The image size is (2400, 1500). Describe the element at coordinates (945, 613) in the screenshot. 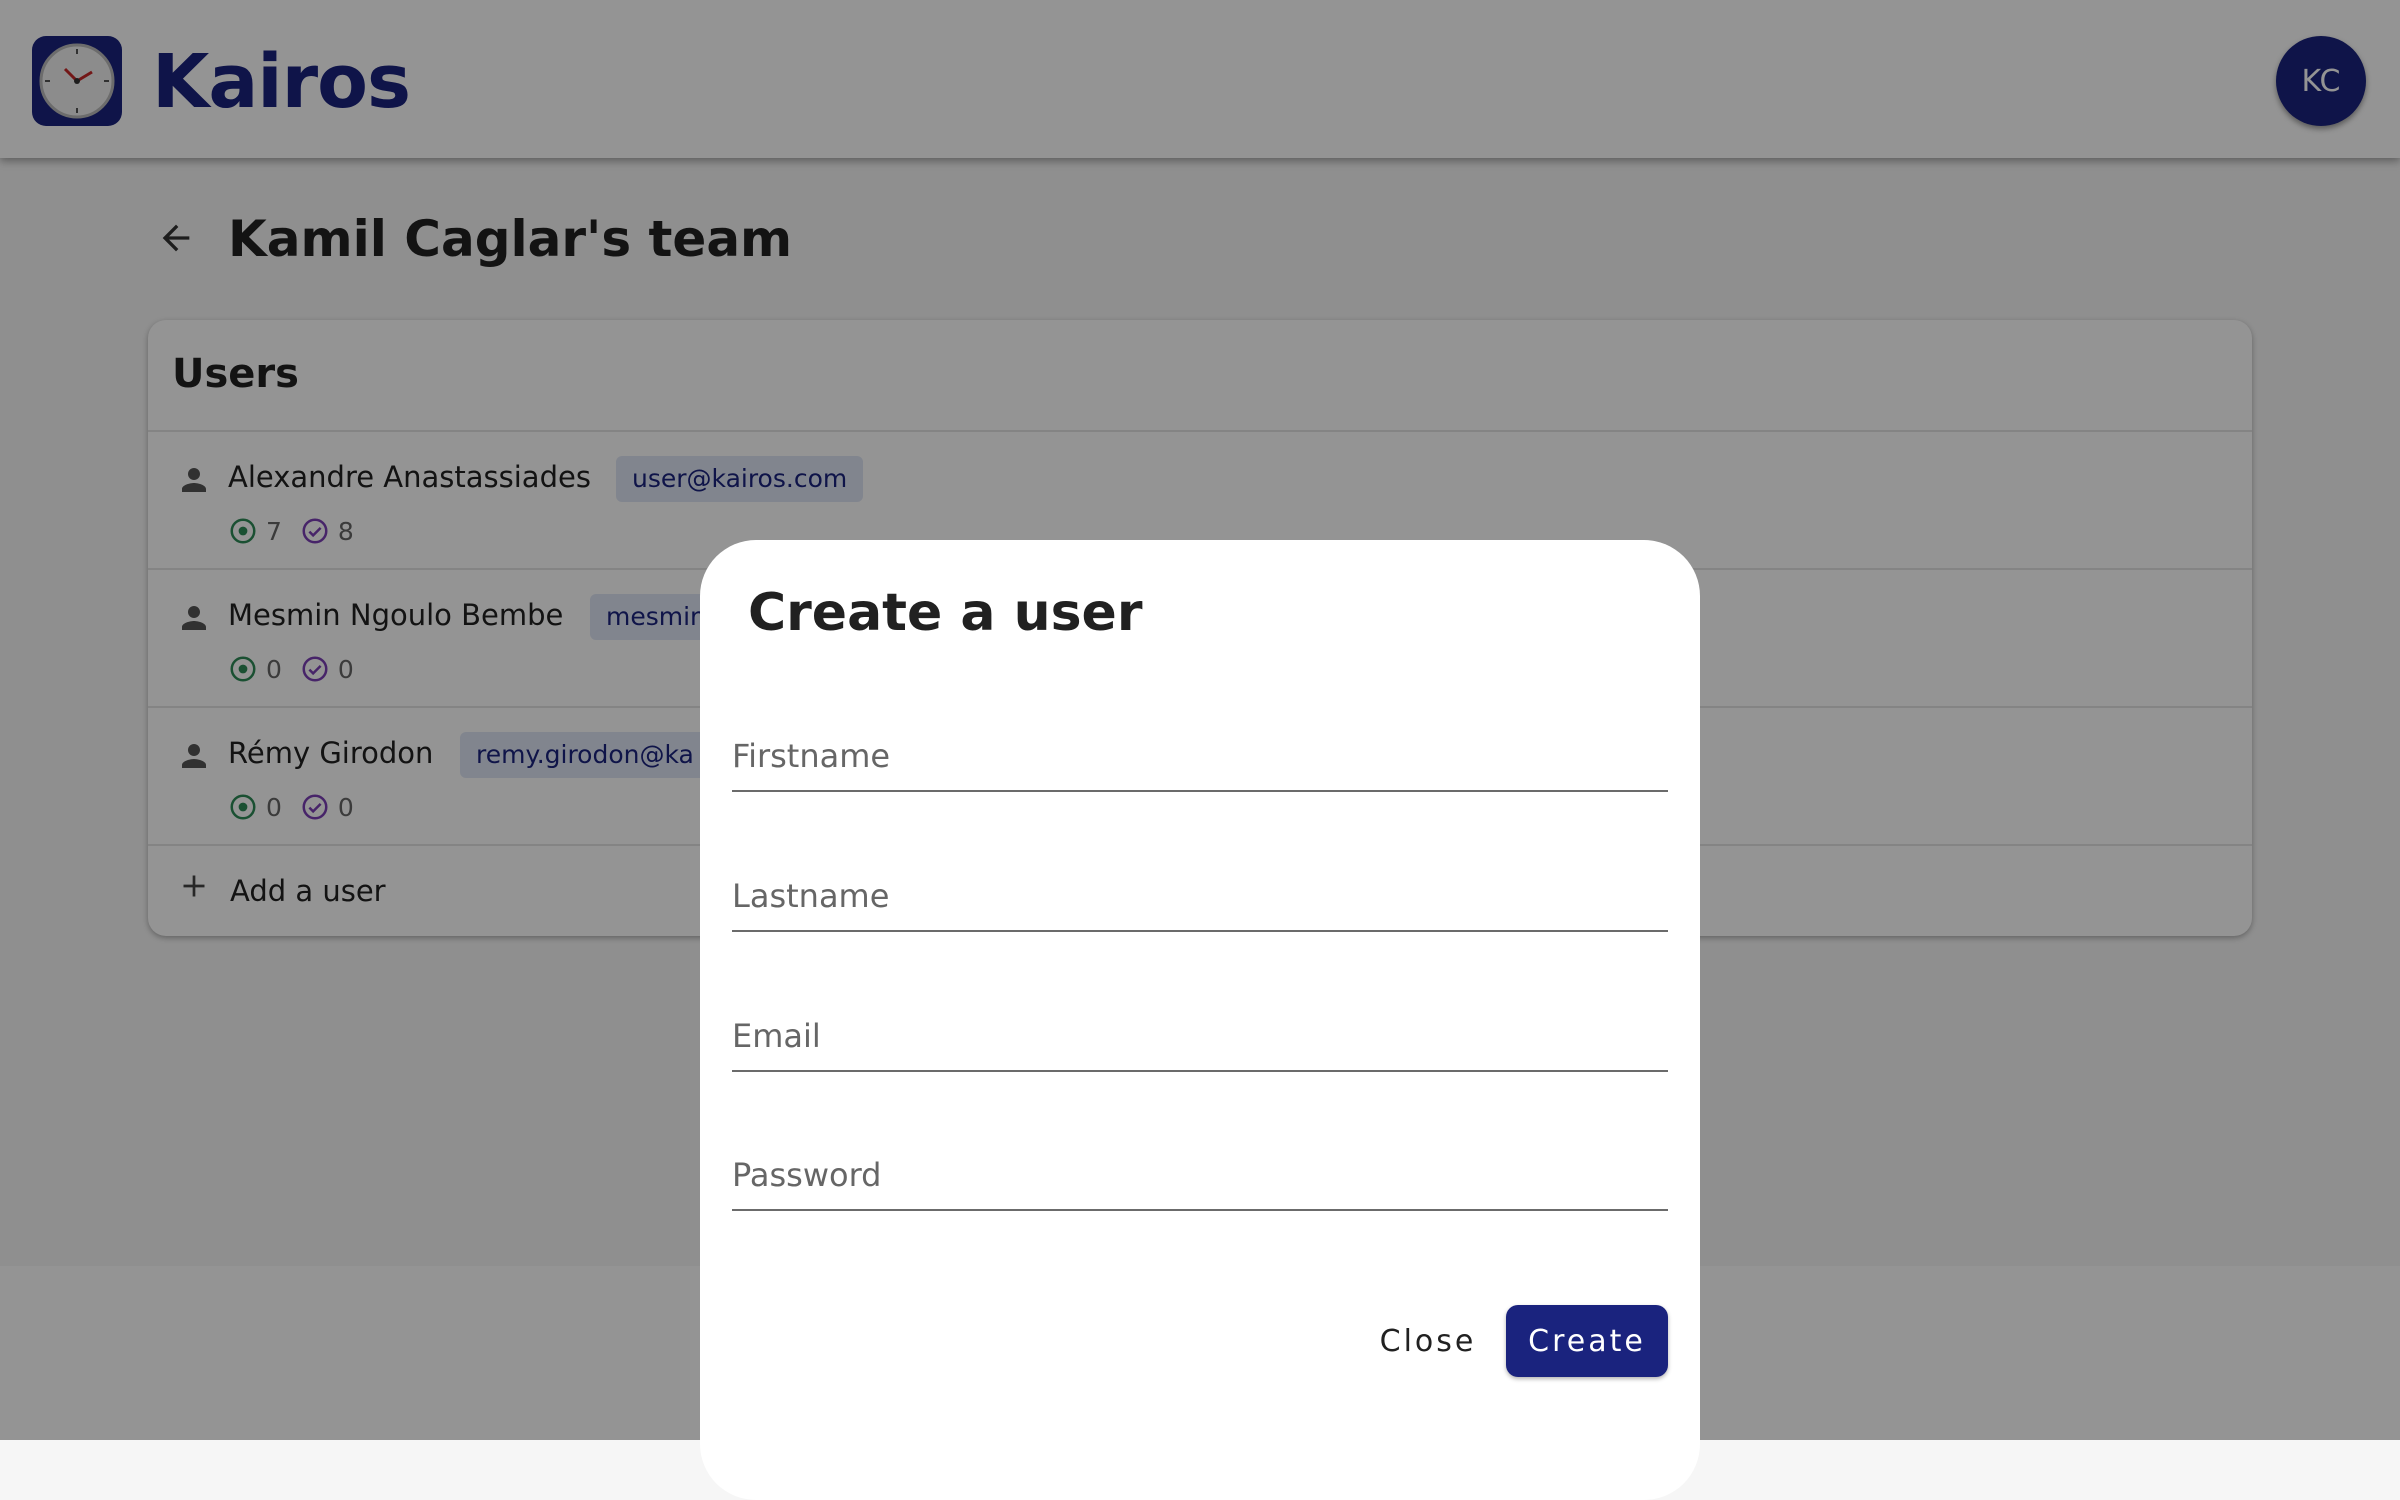

I see `dialog-title: Create a user` at that location.